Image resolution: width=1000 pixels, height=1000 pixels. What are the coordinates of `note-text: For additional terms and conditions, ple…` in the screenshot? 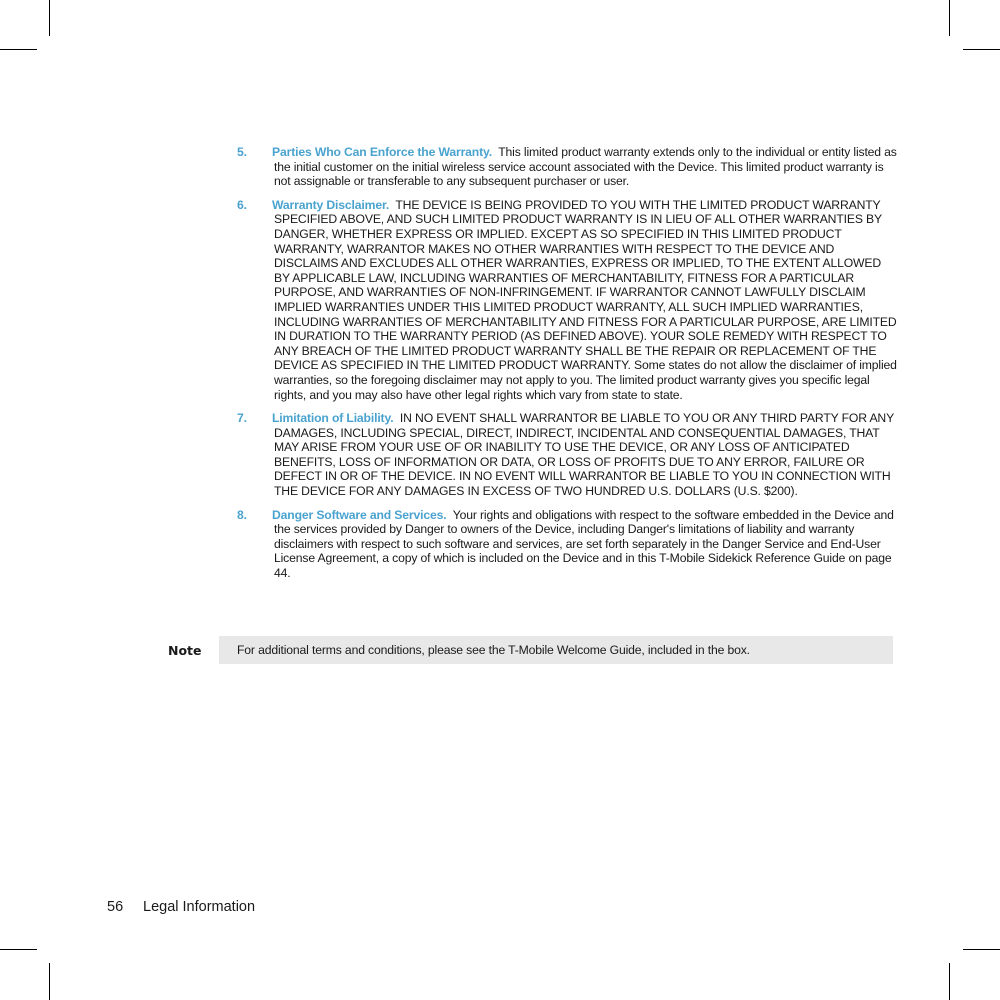 It's located at (493, 650).